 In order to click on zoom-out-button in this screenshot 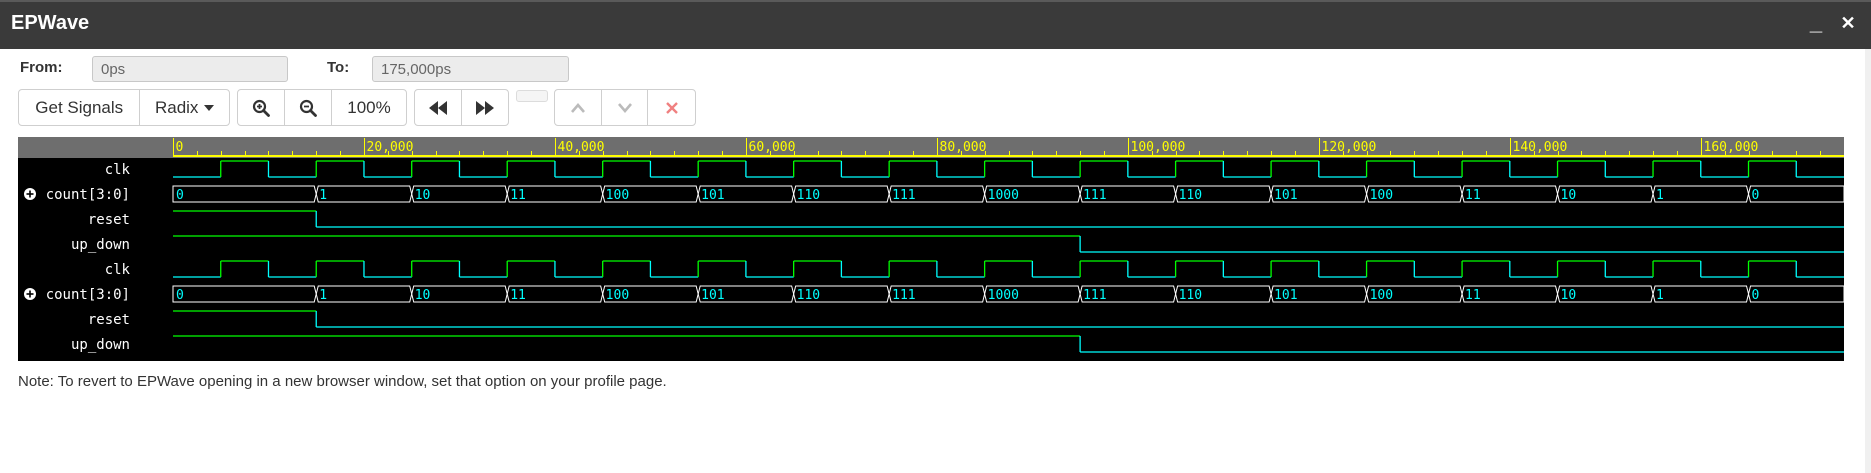, I will do `click(308, 107)`.